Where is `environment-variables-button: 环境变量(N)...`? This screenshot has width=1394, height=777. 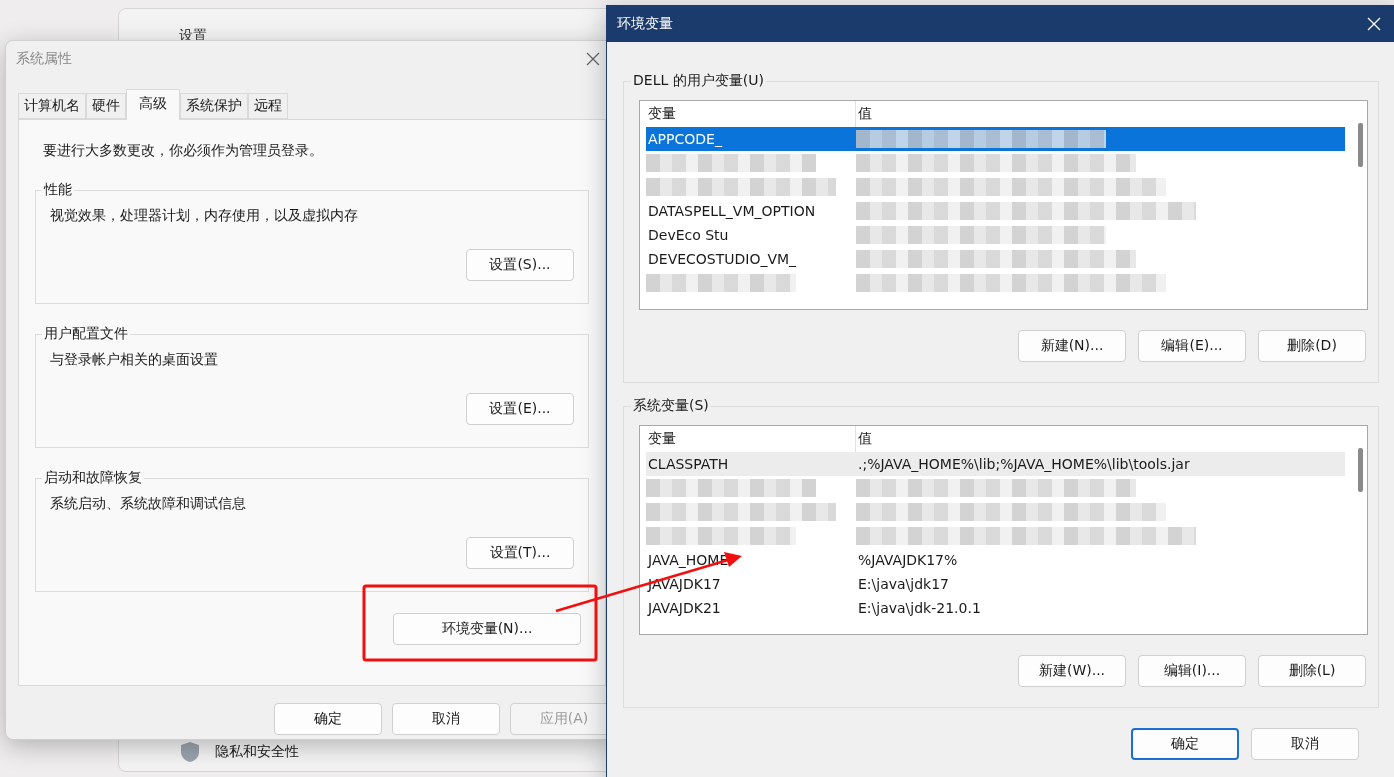
environment-variables-button: 环境变量(N)... is located at coordinates (487, 629).